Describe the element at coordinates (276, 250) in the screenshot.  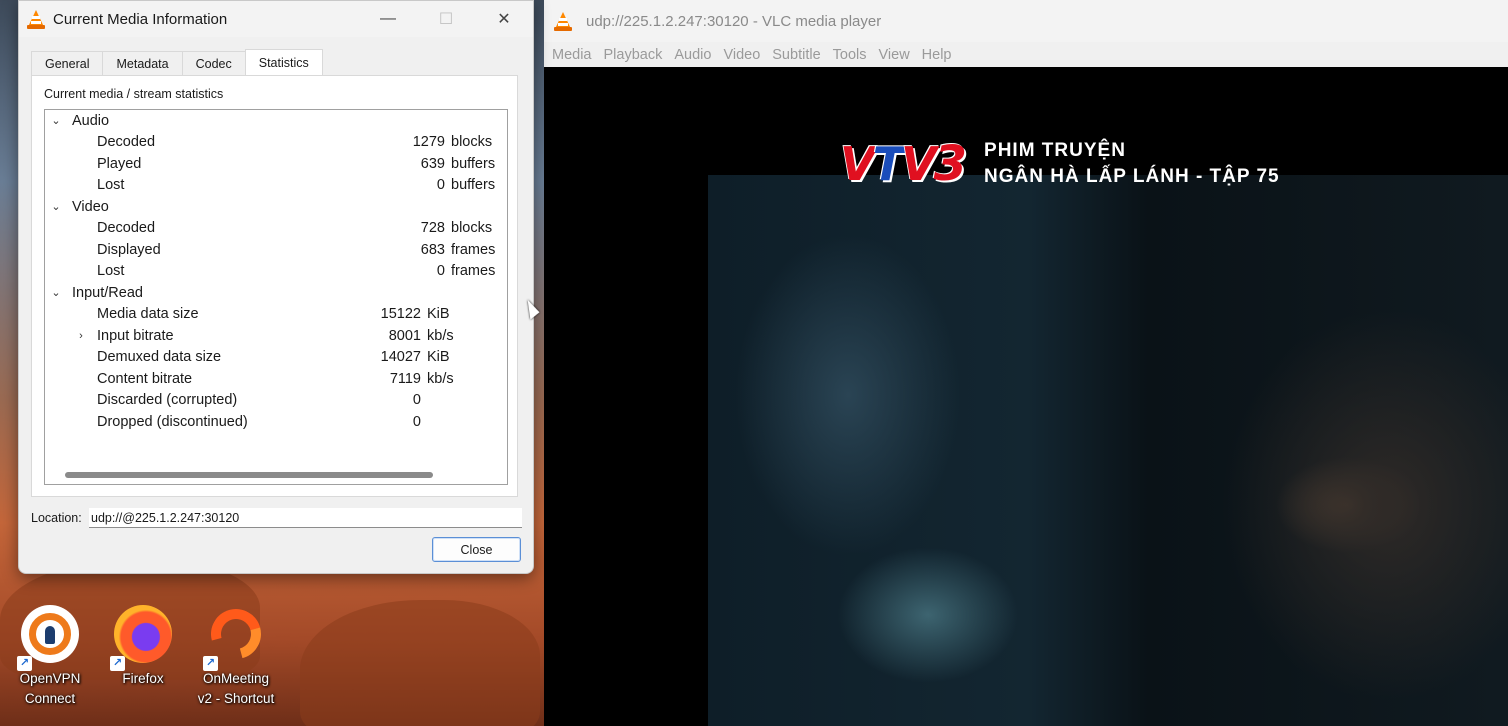
I see `tree-row: Displayed 683 frames` at that location.